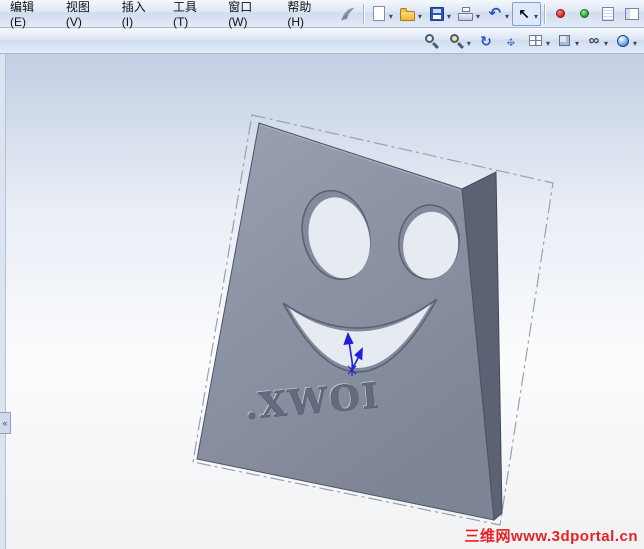 The height and width of the screenshot is (549, 644). Describe the element at coordinates (551, 536) in the screenshot. I see `watermark: 三维网www.3dportal.cn` at that location.